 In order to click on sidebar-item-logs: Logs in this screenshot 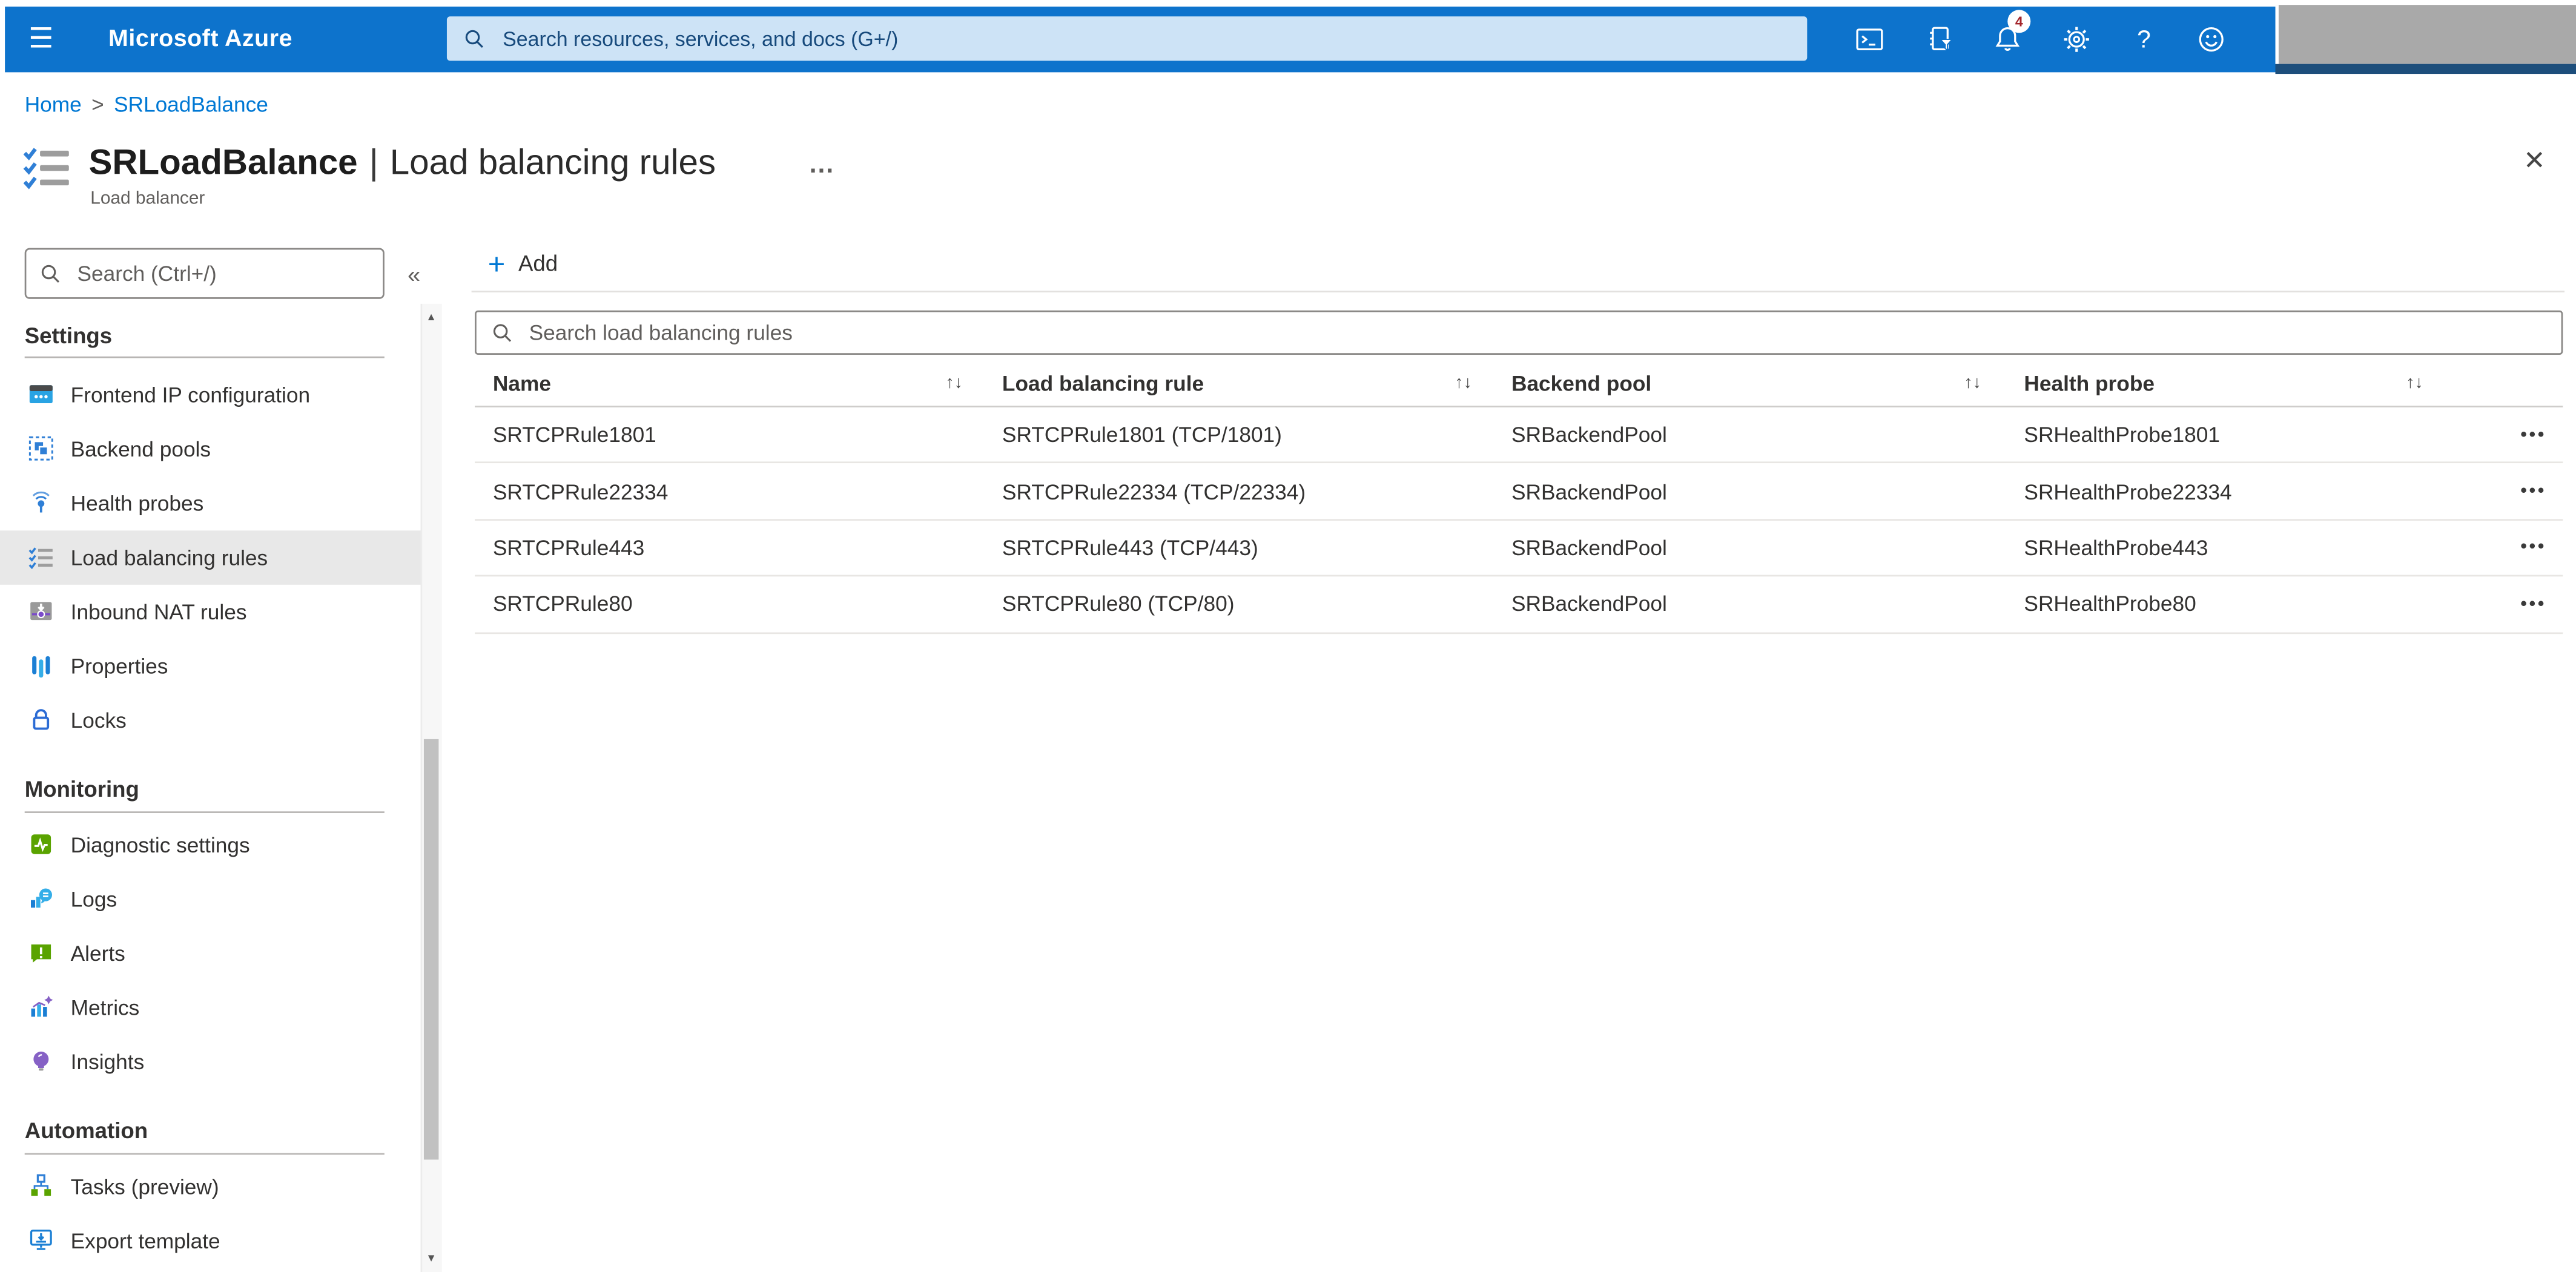, I will do `click(210, 898)`.